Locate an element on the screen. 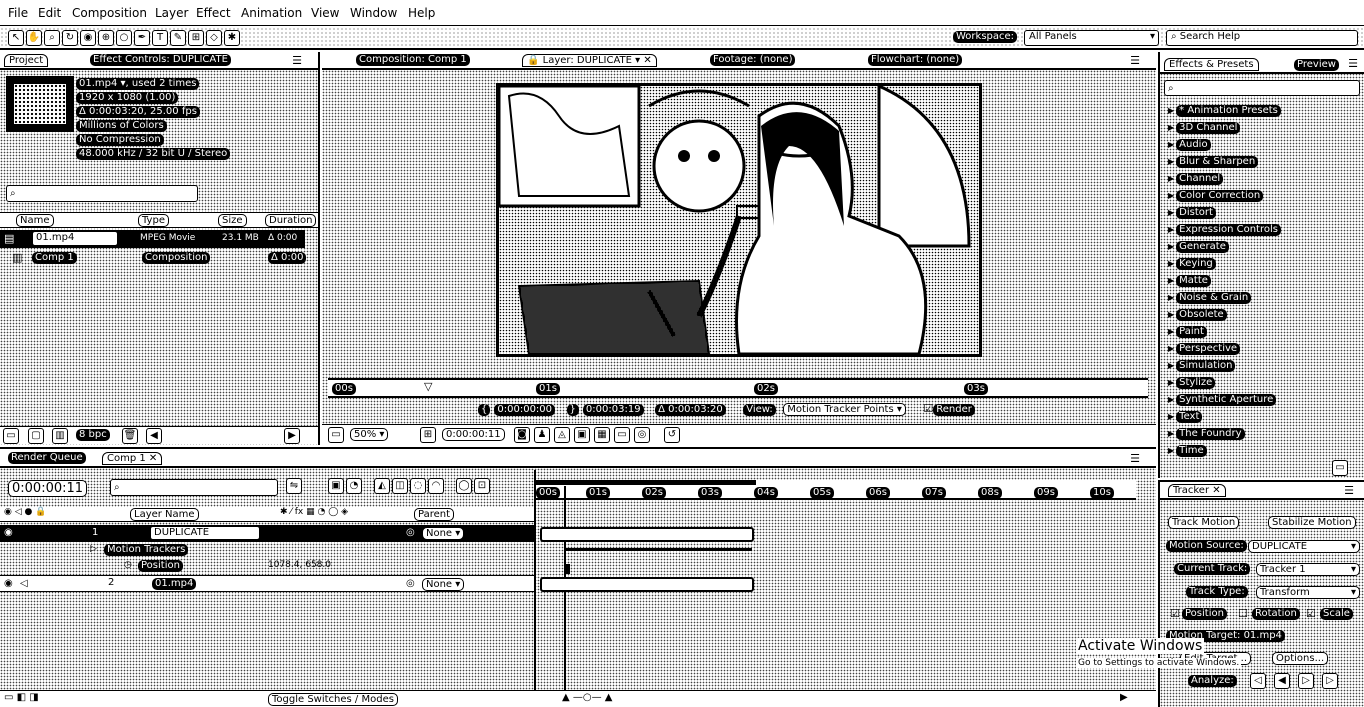 This screenshot has height=707, width=1364. track-motion-button: Track Motion is located at coordinates (1204, 522).